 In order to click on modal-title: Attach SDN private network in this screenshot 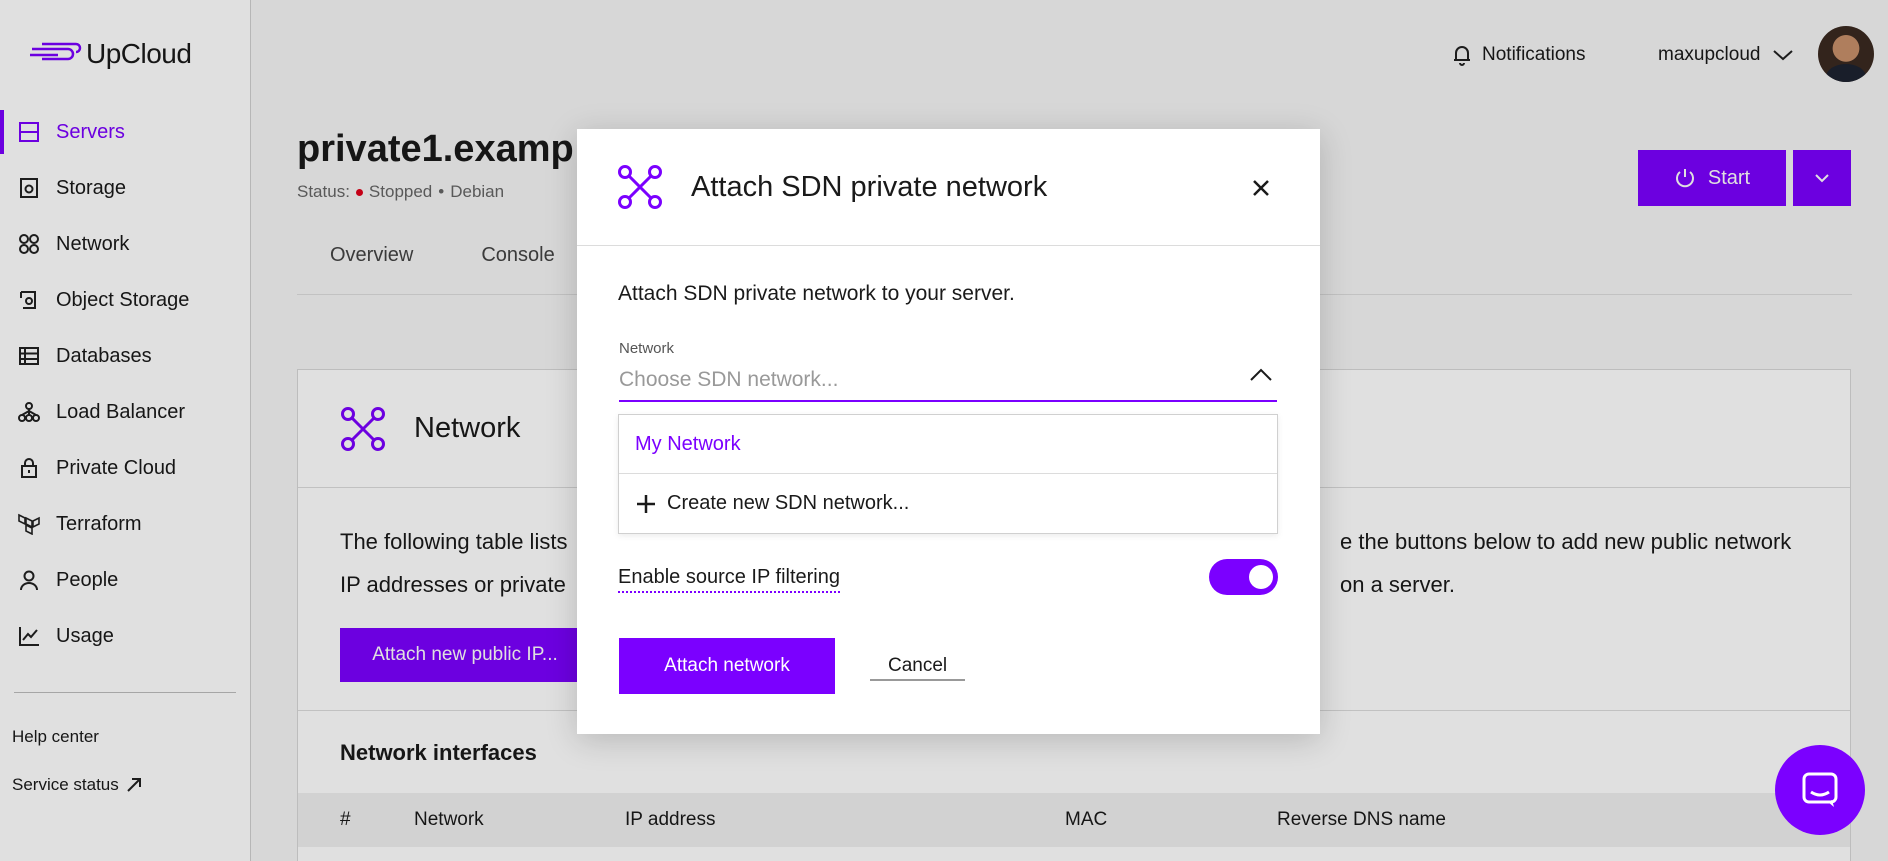, I will do `click(869, 186)`.